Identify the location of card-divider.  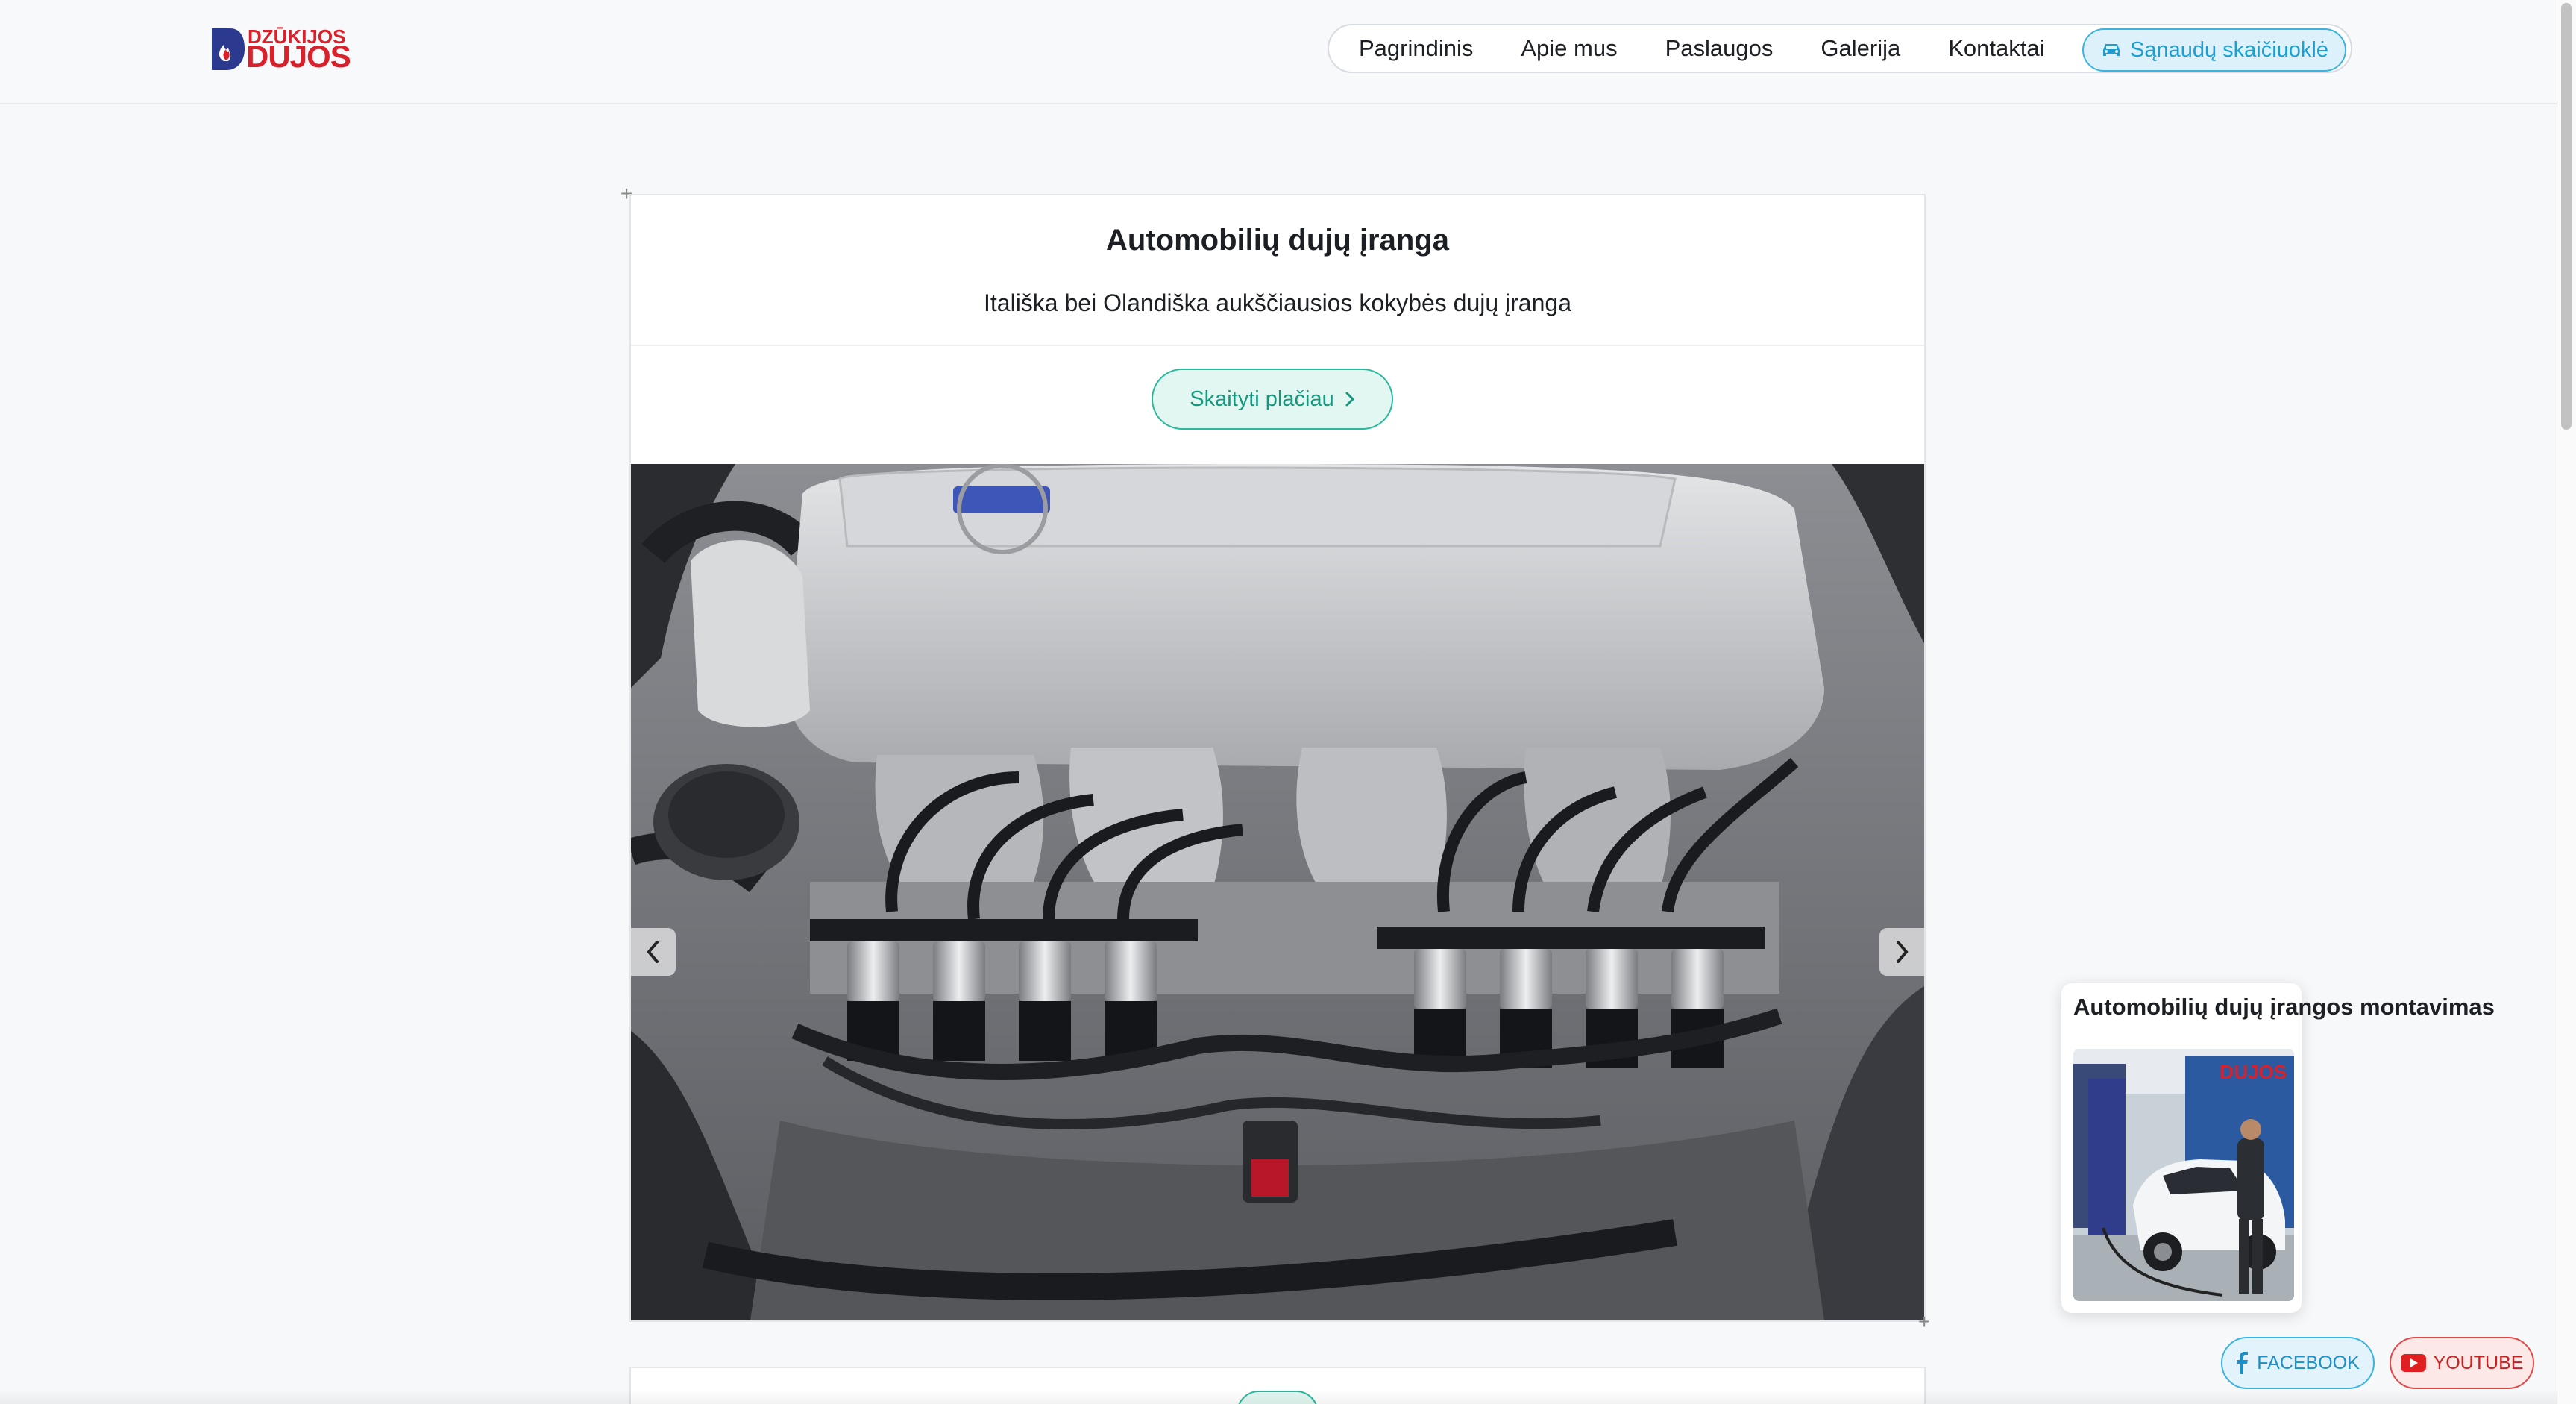
(1278, 345).